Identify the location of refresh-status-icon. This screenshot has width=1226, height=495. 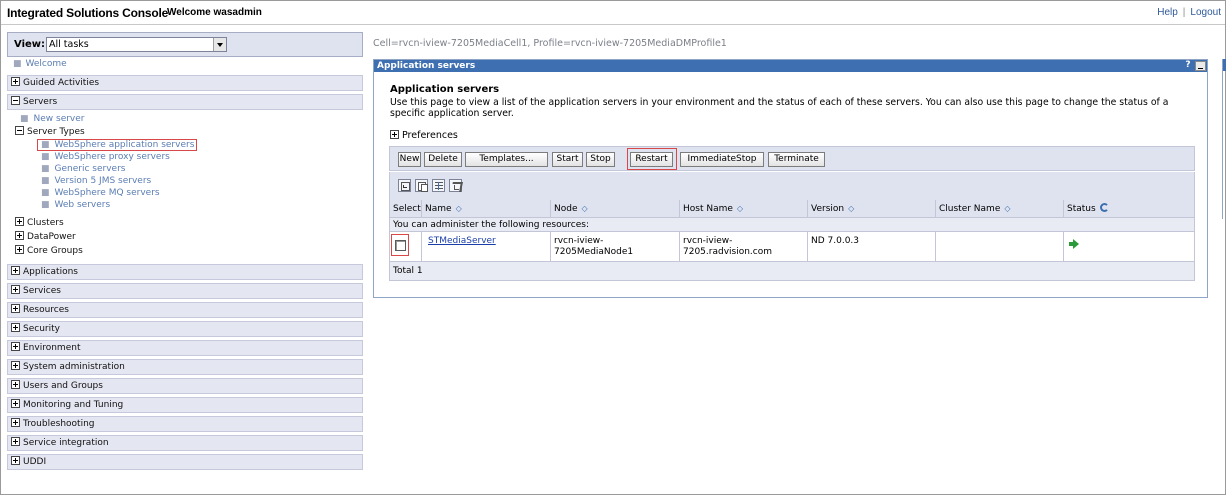
(1104, 207).